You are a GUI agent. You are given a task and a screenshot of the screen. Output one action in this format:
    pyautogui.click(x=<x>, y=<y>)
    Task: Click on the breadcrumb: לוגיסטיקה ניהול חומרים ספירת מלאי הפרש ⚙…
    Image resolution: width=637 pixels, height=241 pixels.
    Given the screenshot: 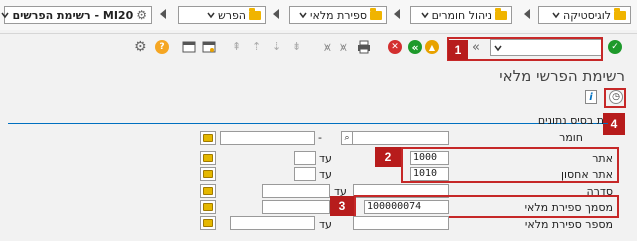 What is the action you would take?
    pyautogui.click(x=318, y=15)
    